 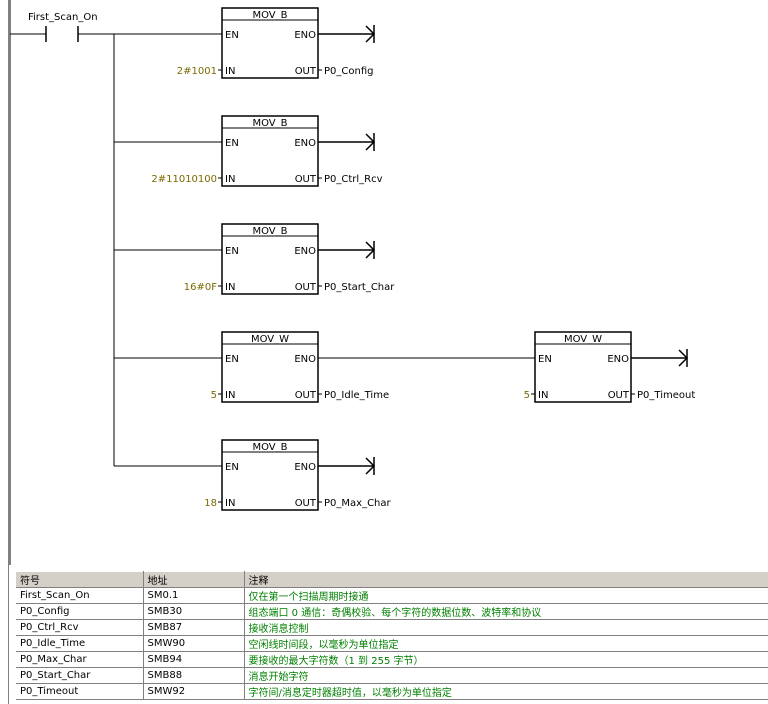 What do you see at coordinates (506, 627) in the screenshot?
I see `cell-comment: 接收消息控制` at bounding box center [506, 627].